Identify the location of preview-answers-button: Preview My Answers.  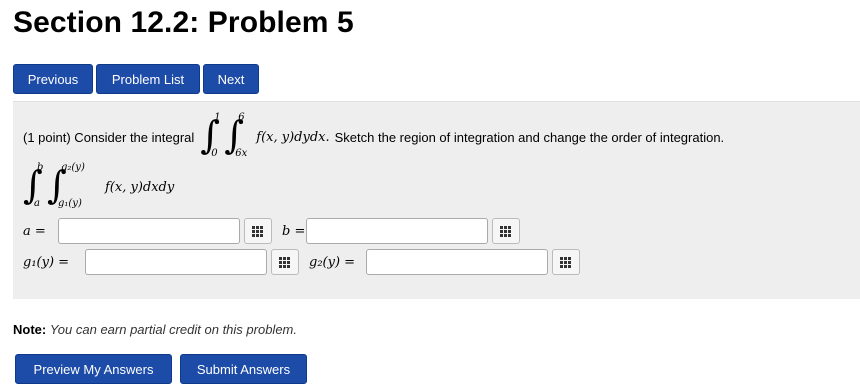
(93, 369).